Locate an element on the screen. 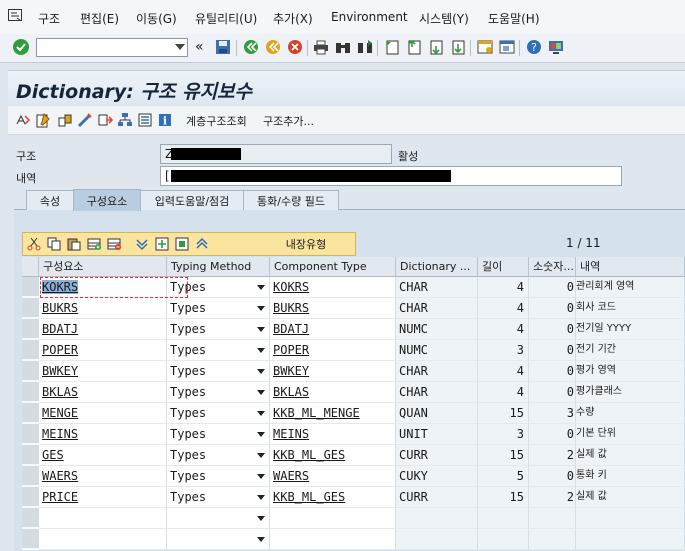 The height and width of the screenshot is (551, 685). tab-entry-help: 입력도움말/점검 is located at coordinates (192, 200).